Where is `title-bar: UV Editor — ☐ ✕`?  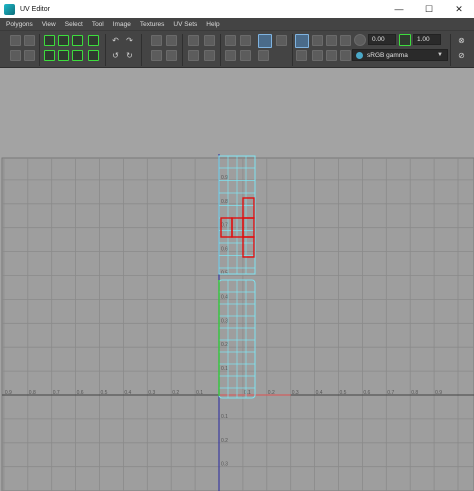 title-bar: UV Editor — ☐ ✕ is located at coordinates (237, 9).